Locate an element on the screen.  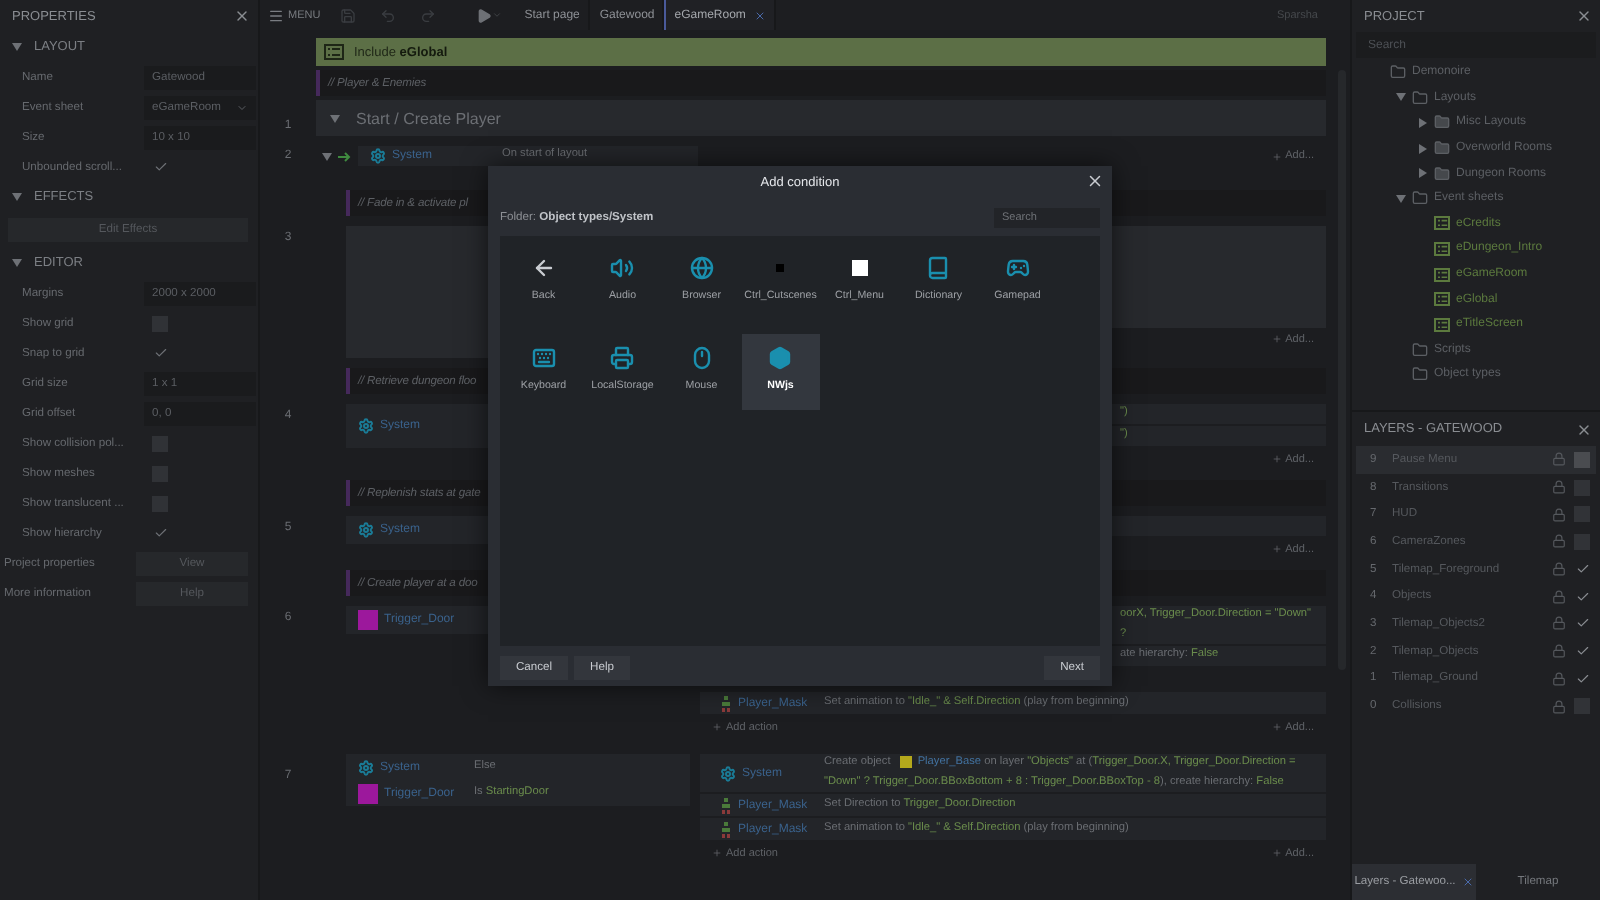
play-icon is located at coordinates (484, 15).